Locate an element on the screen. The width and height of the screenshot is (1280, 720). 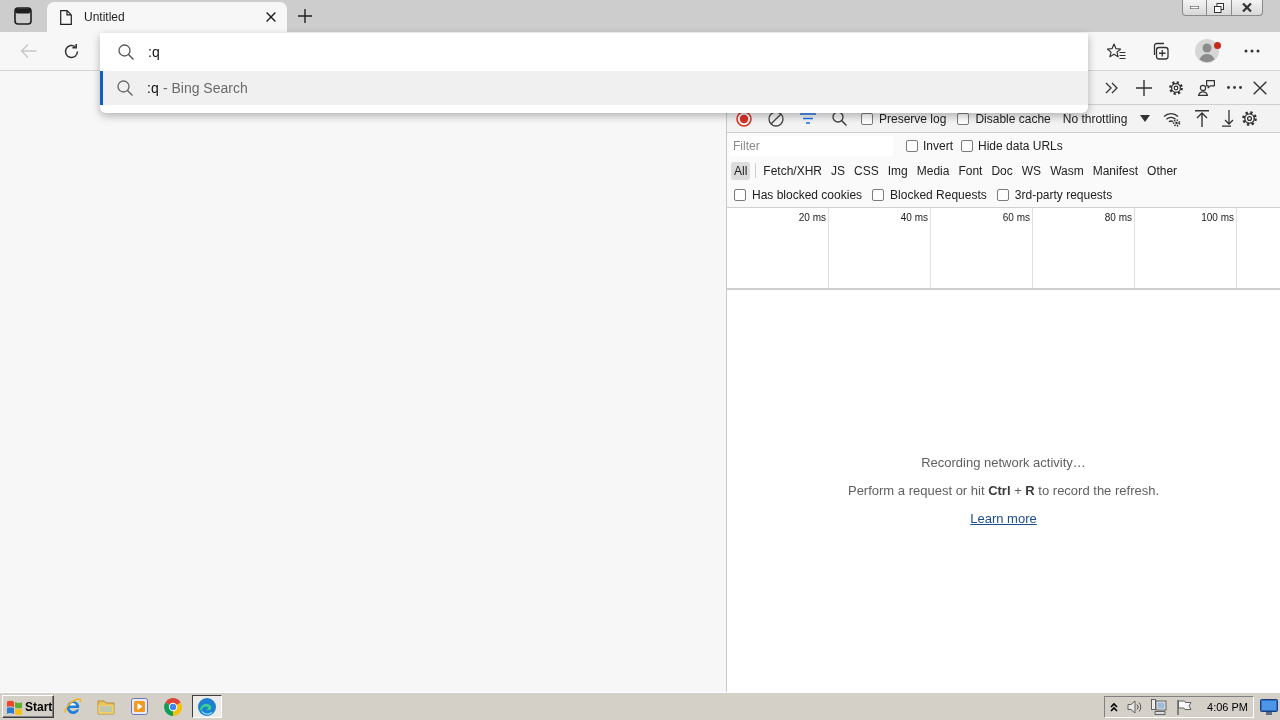
throttling-dropdown: No throttling is located at coordinates (1106, 118).